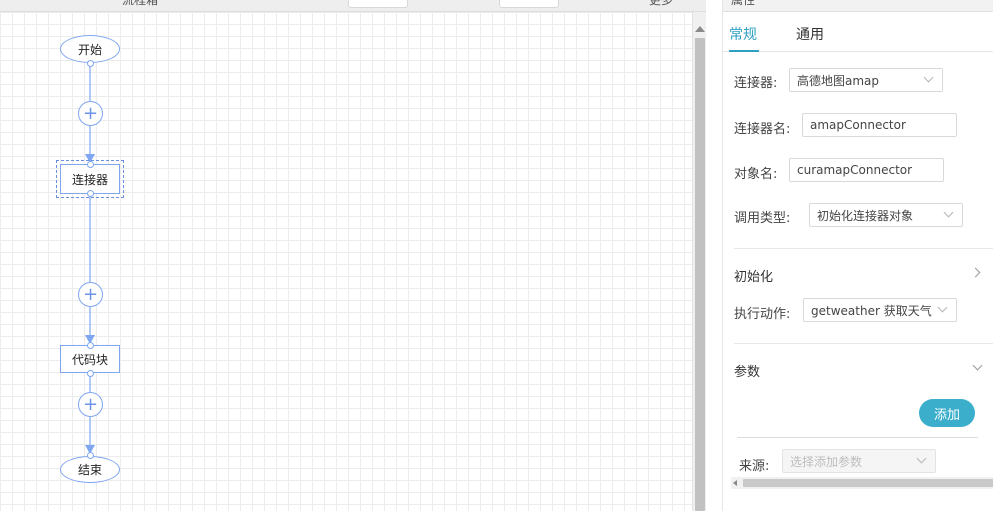 The height and width of the screenshot is (511, 993). I want to click on call-type-select: 初始化连接器对象, so click(886, 215).